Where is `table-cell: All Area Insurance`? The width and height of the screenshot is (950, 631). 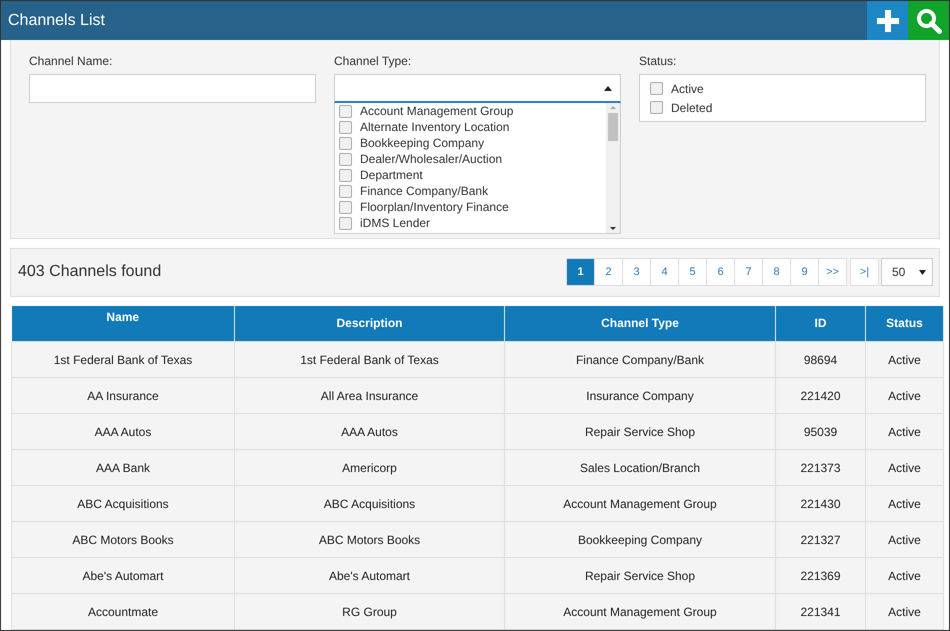
table-cell: All Area Insurance is located at coordinates (369, 396).